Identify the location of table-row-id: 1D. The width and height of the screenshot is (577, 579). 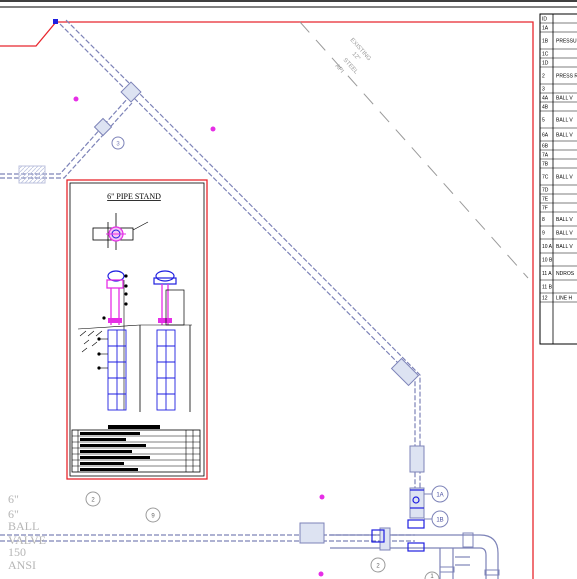
(545, 64).